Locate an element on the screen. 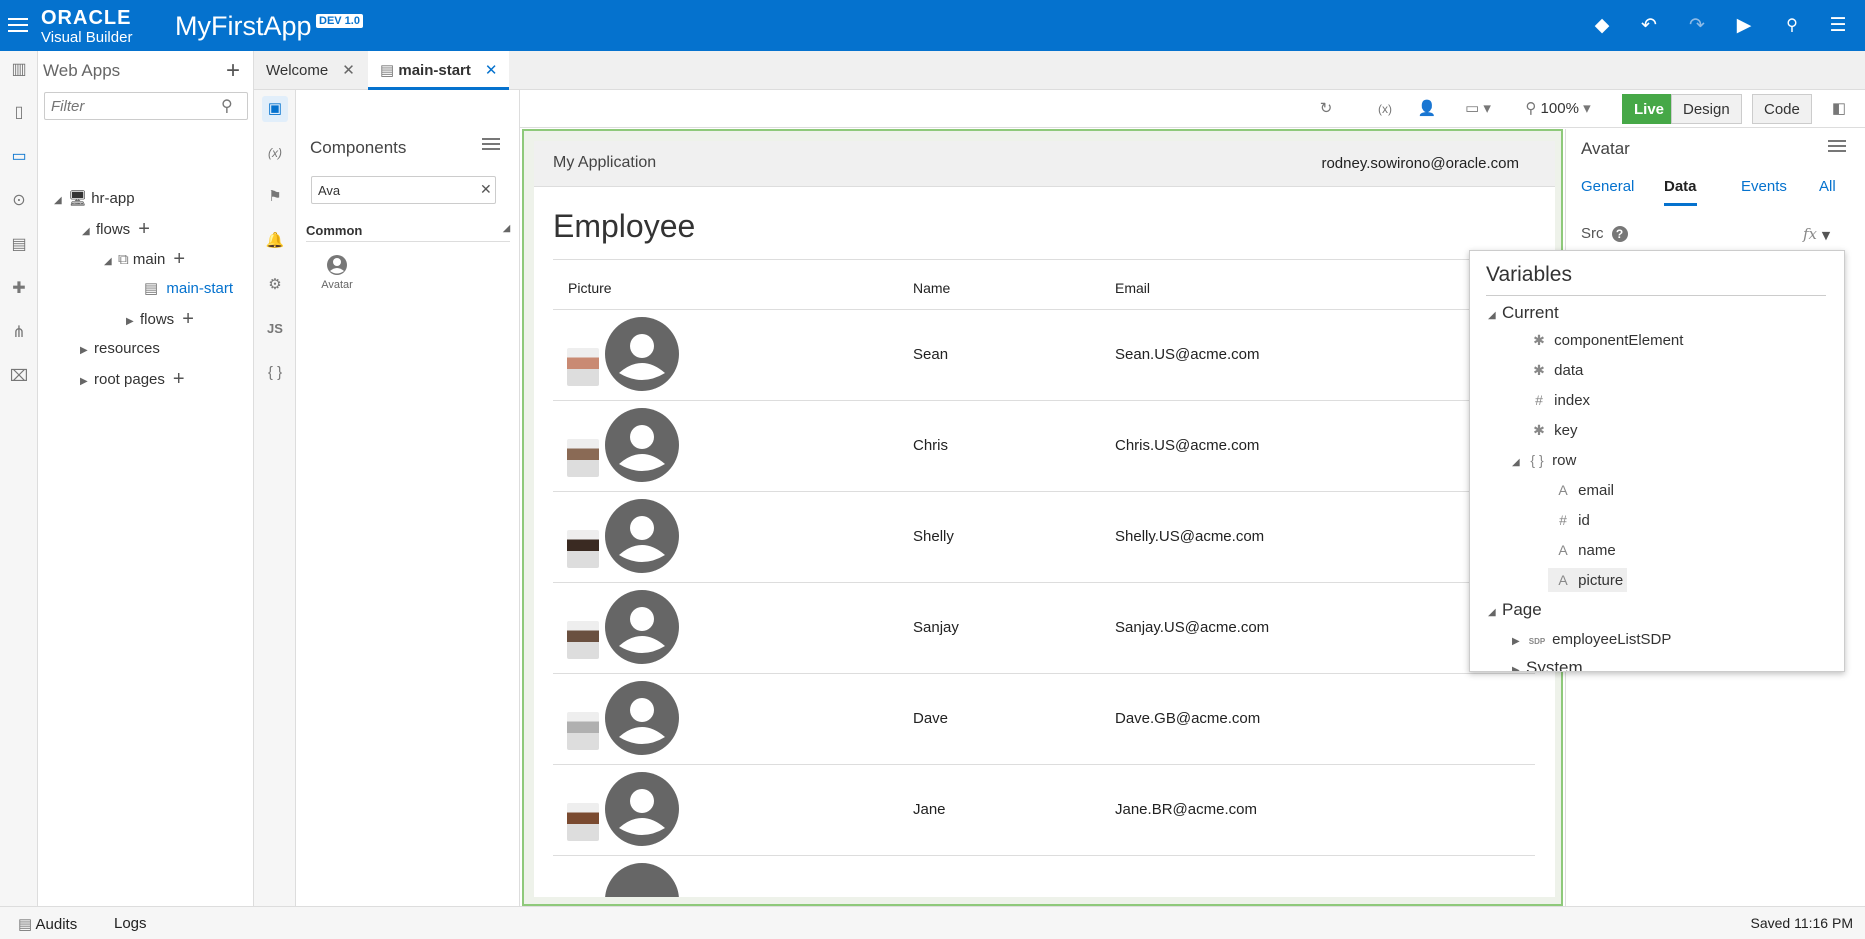 Image resolution: width=1865 pixels, height=939 pixels. filter-input is located at coordinates (146, 106).